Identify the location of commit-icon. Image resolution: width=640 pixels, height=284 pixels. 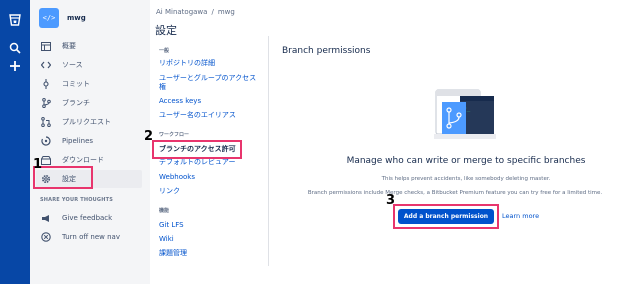
(46, 84).